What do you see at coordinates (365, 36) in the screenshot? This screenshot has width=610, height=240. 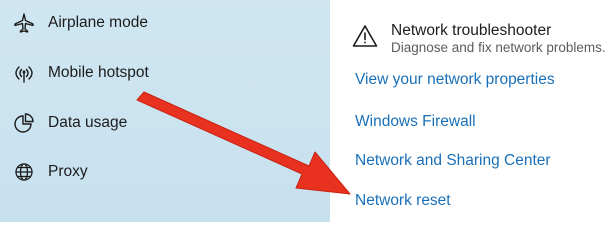 I see `warning-icon` at bounding box center [365, 36].